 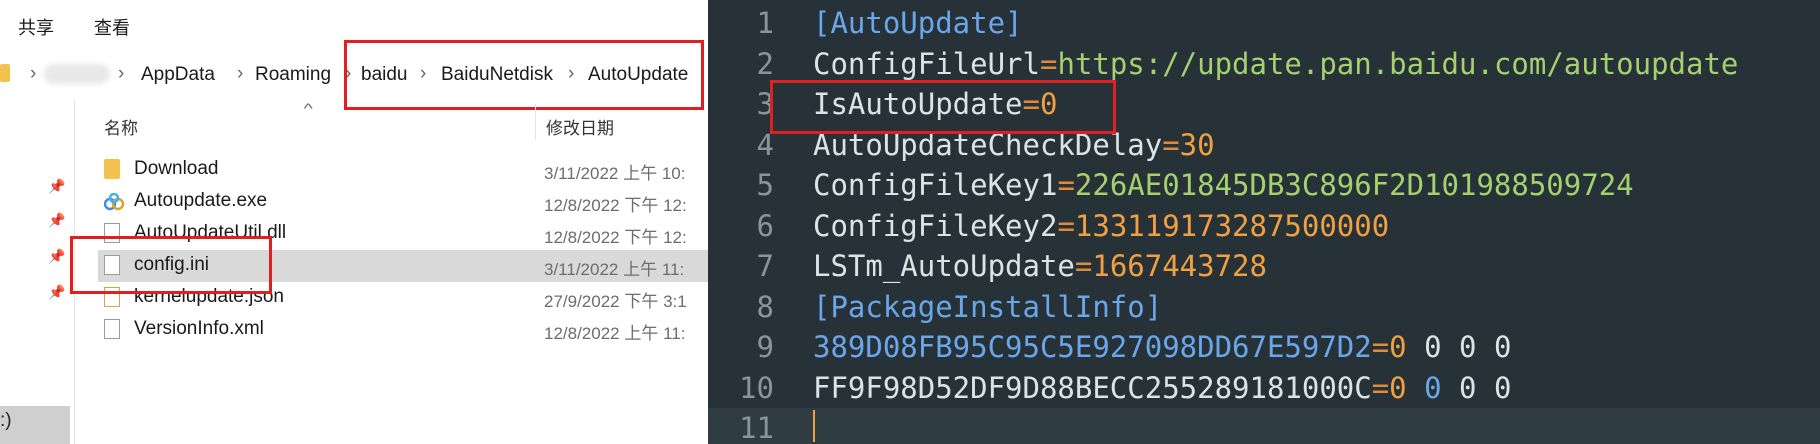 I want to click on file-row-autoupdate-exe: Autoupdate.exe 12/8/2022 下午 12:, so click(x=403, y=202).